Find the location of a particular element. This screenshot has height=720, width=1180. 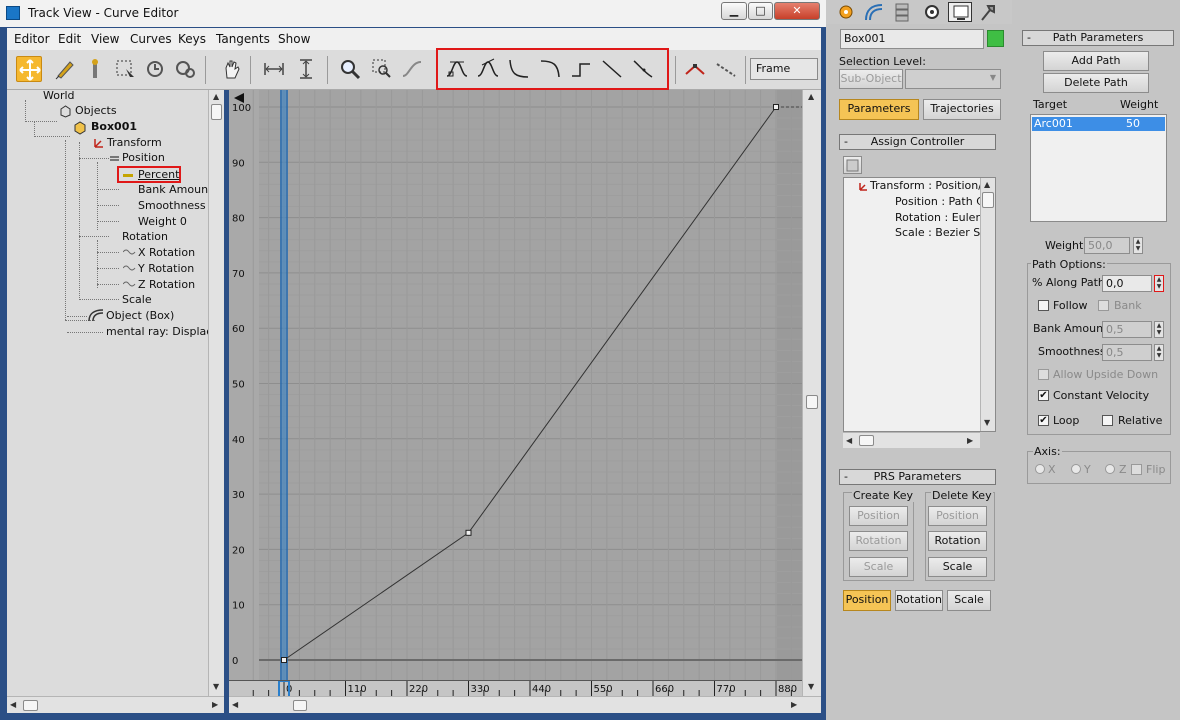

menu-keys: Keys is located at coordinates (192, 39).